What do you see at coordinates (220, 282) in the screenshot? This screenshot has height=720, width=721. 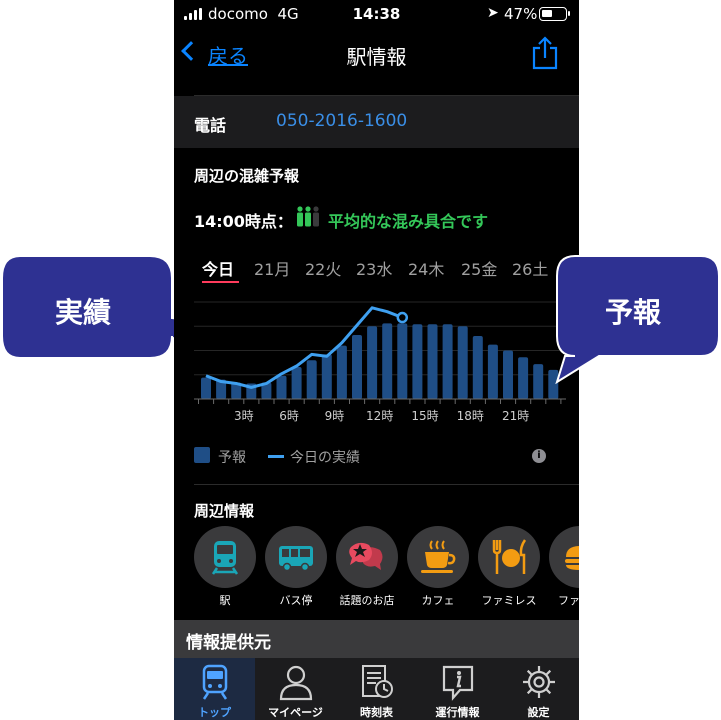 I see `active-day-underline` at bounding box center [220, 282].